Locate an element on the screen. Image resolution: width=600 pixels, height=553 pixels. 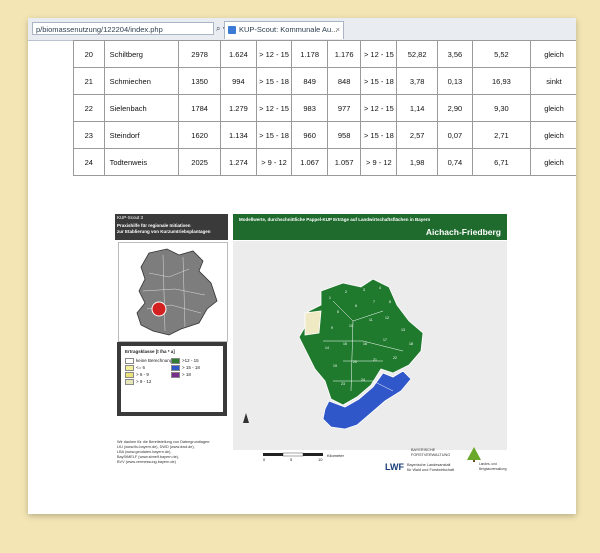
table-cell: 0,07 is located at coordinates (454, 135).